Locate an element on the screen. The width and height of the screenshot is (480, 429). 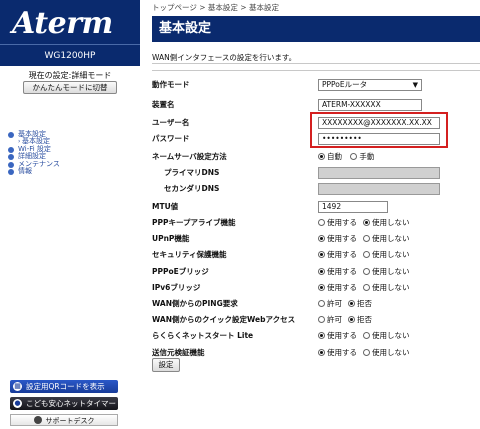
mtu-field: 1492 is located at coordinates (353, 207).